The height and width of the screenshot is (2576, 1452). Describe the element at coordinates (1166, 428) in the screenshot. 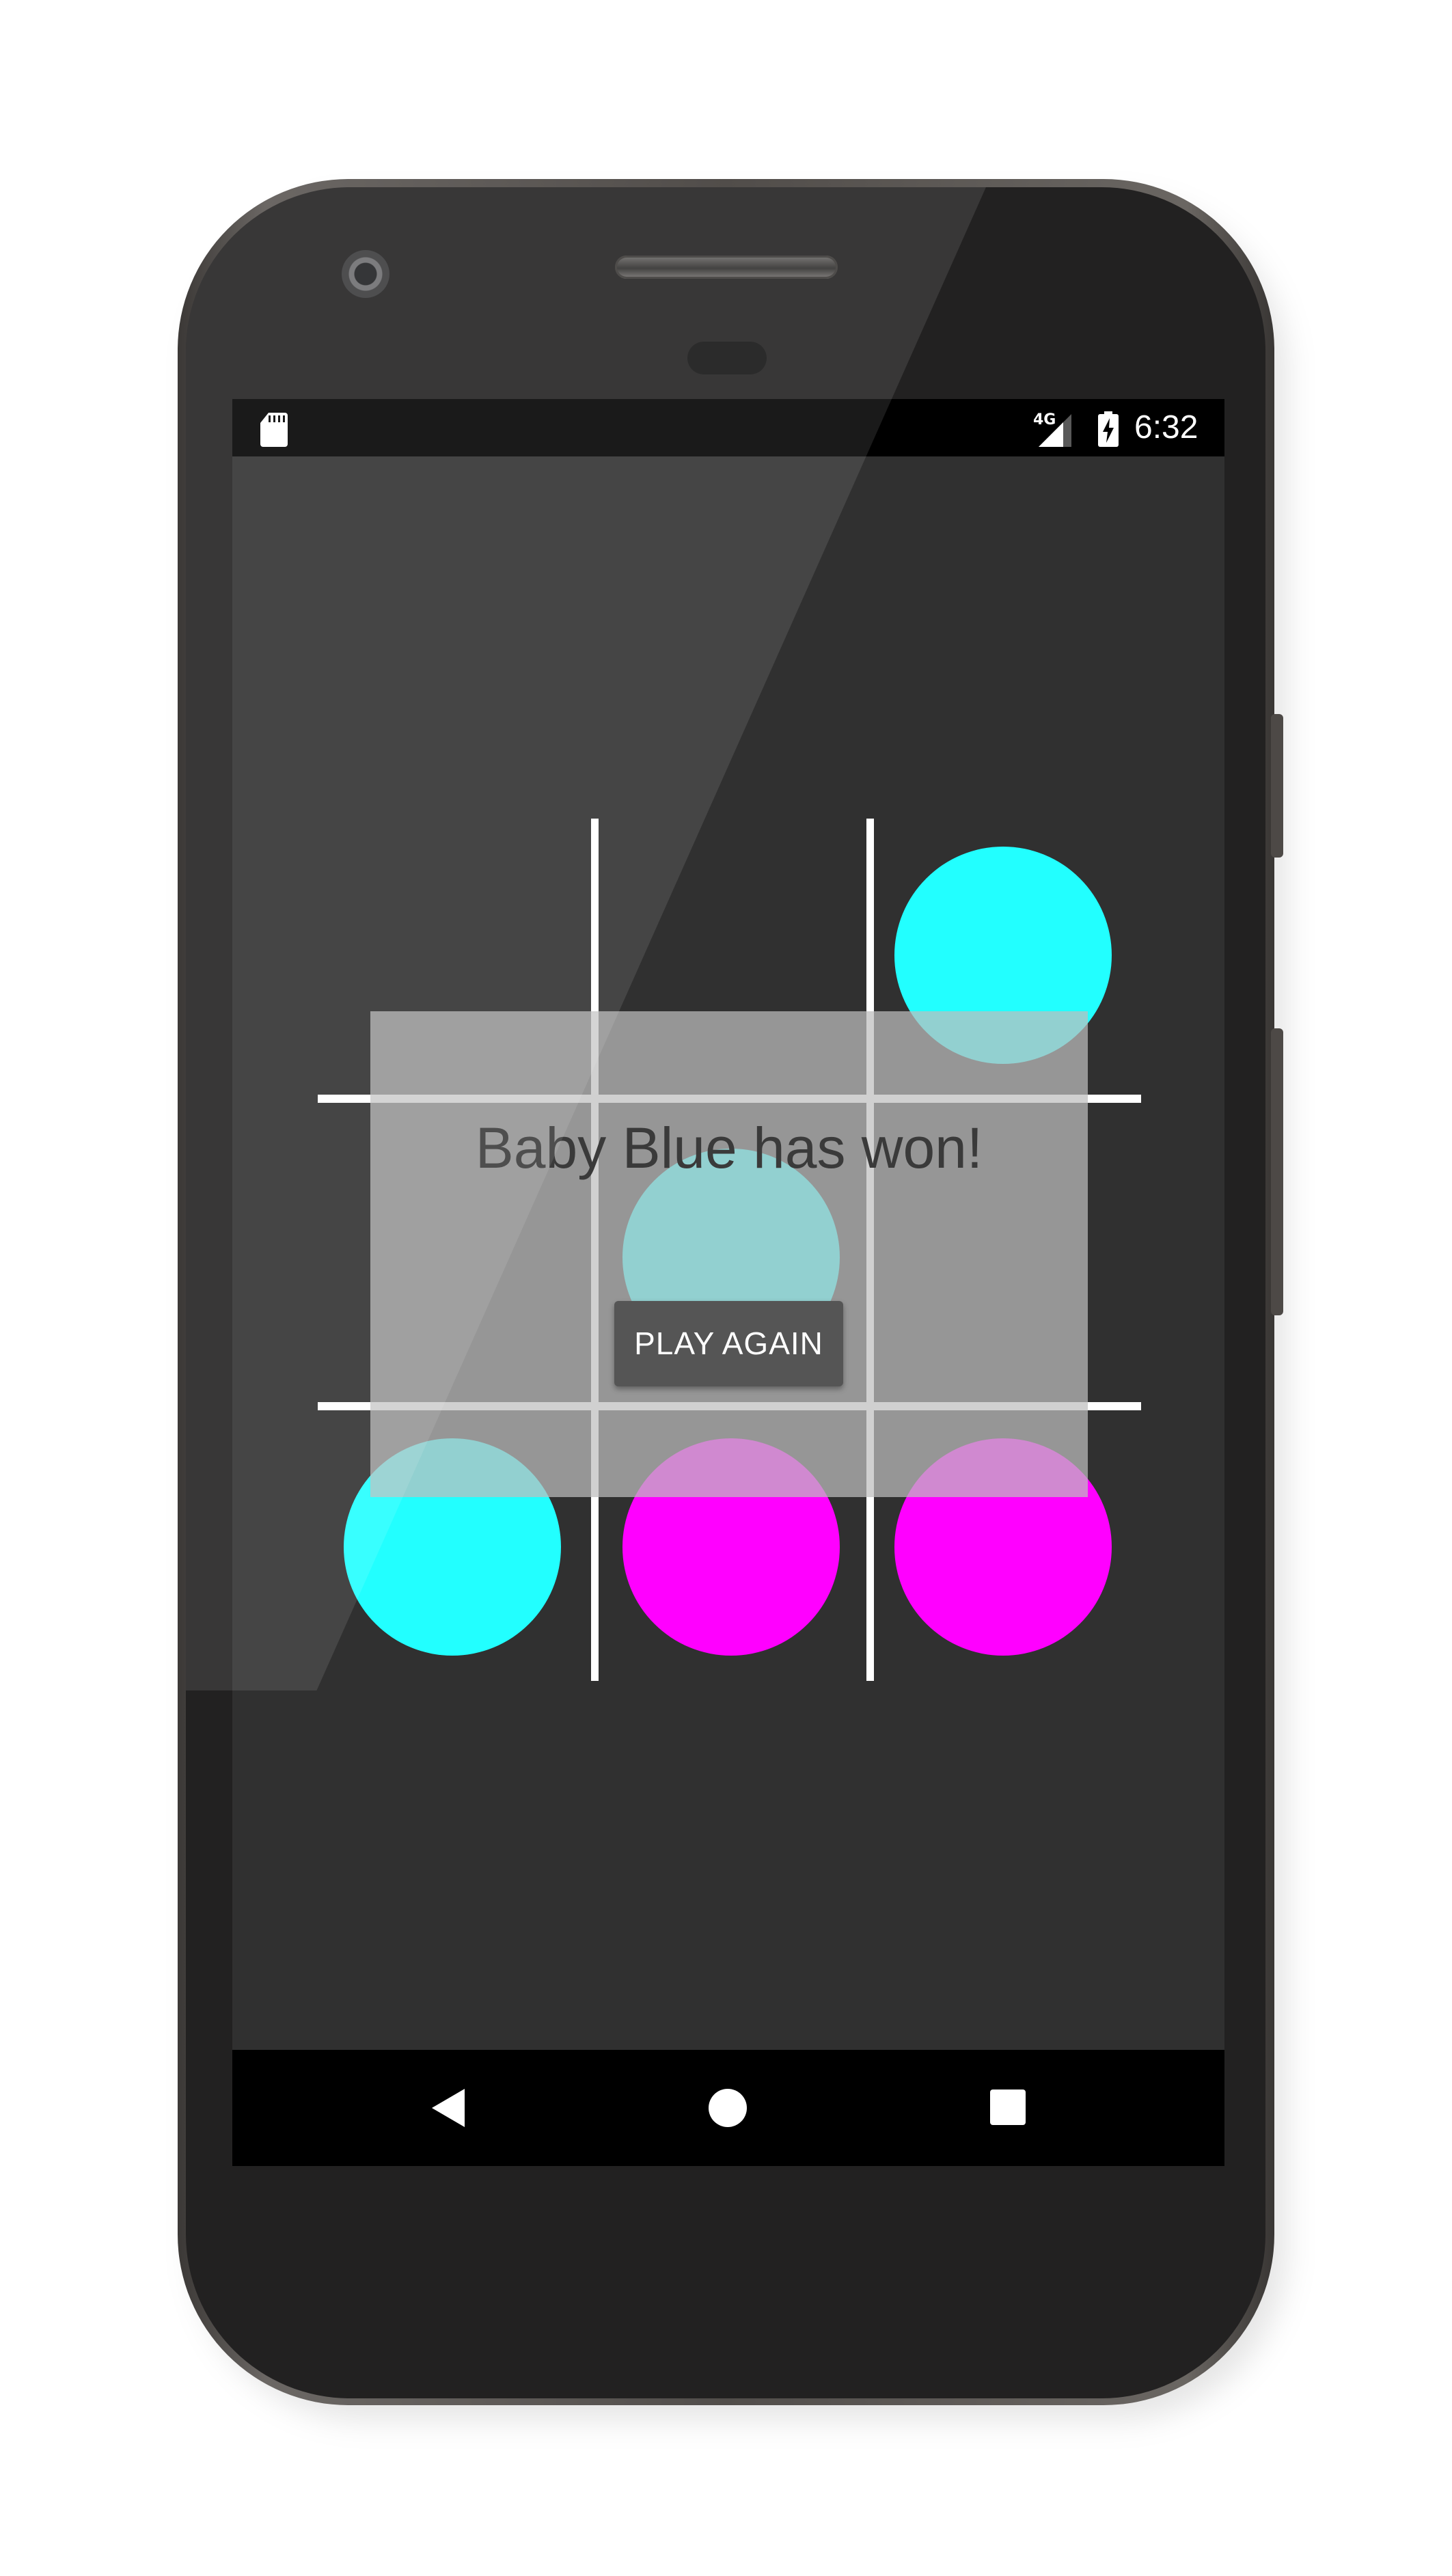

I see `status-clock: 6:32` at that location.